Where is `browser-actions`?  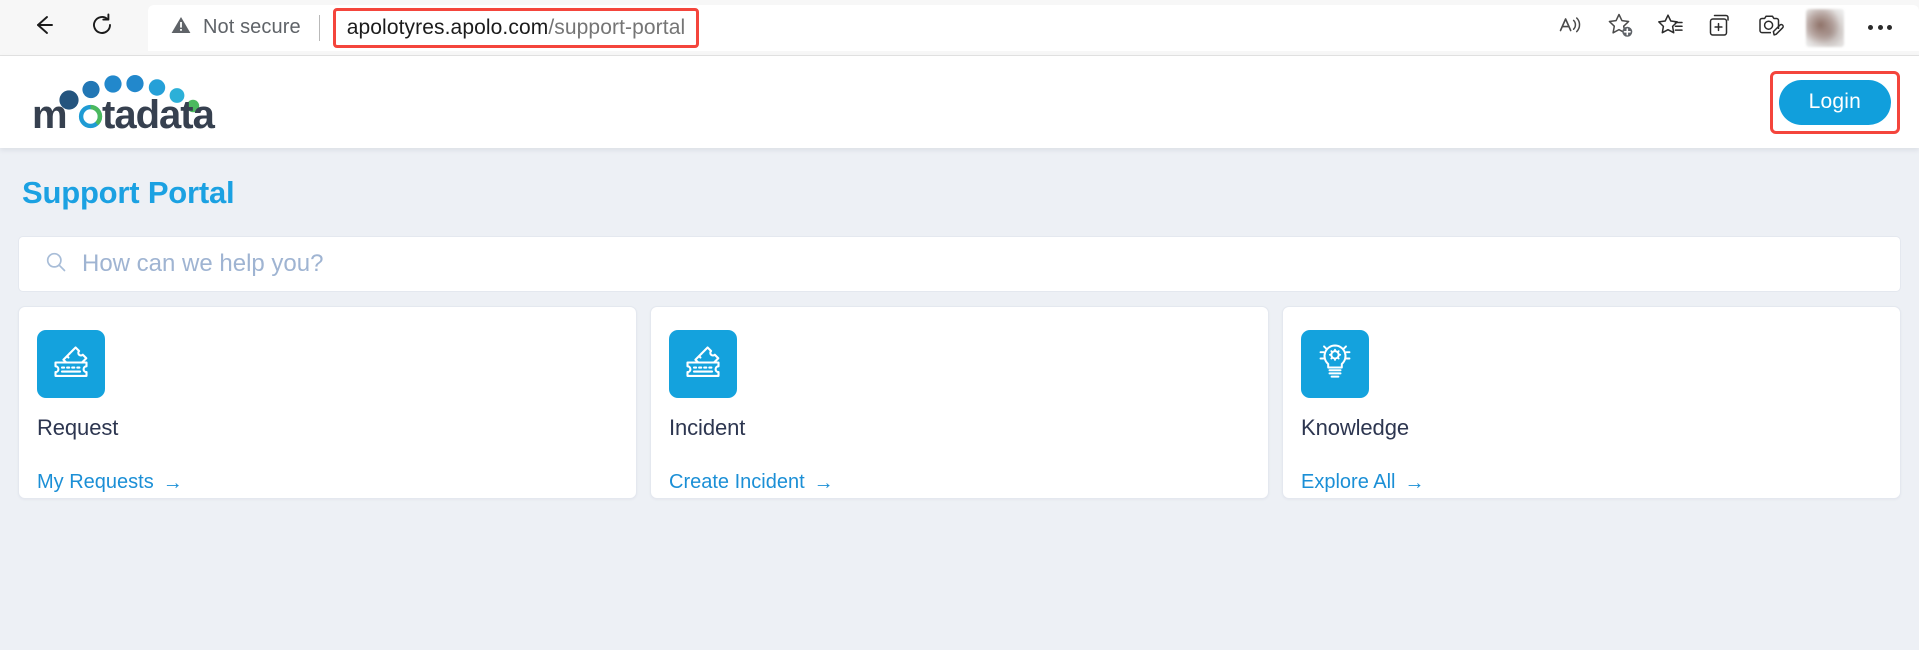 browser-actions is located at coordinates (1733, 28).